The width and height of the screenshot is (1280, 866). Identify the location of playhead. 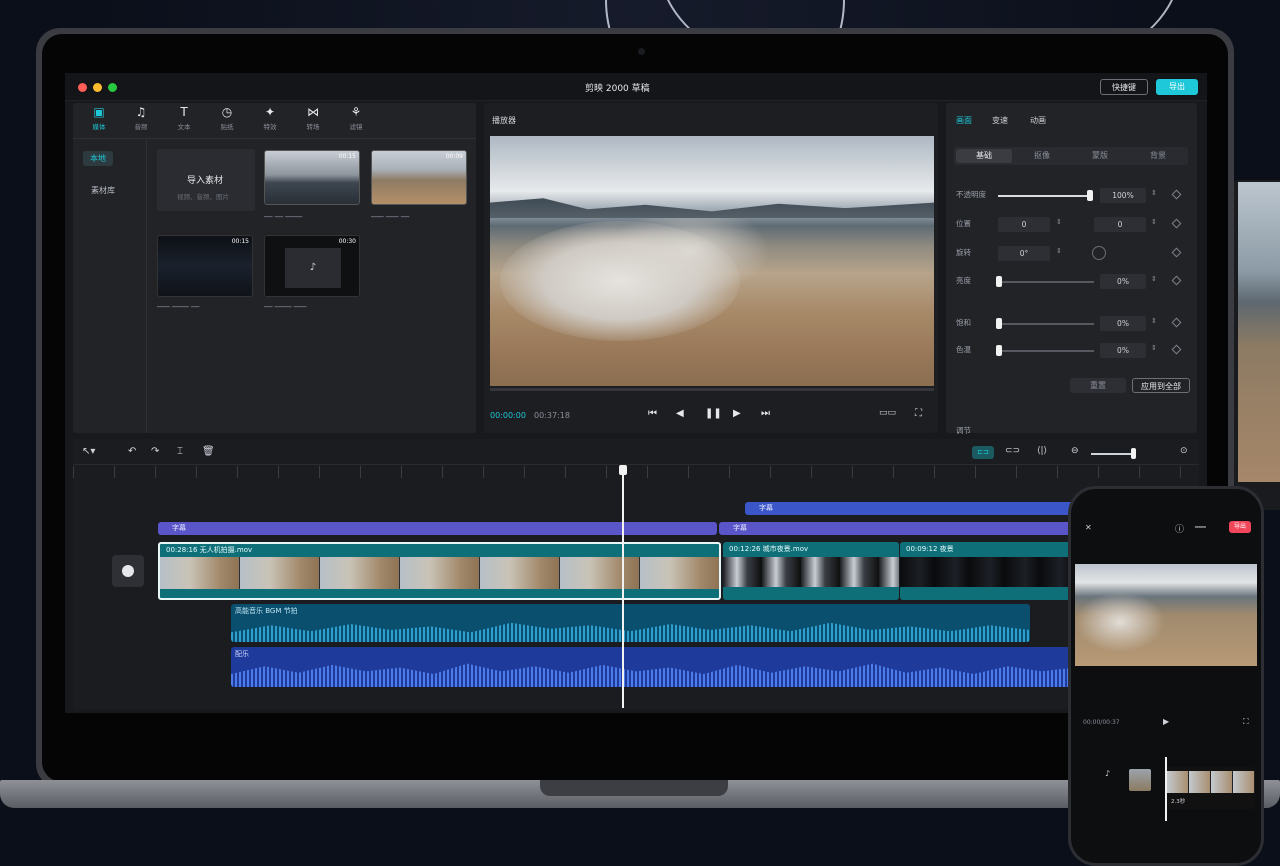
(623, 588).